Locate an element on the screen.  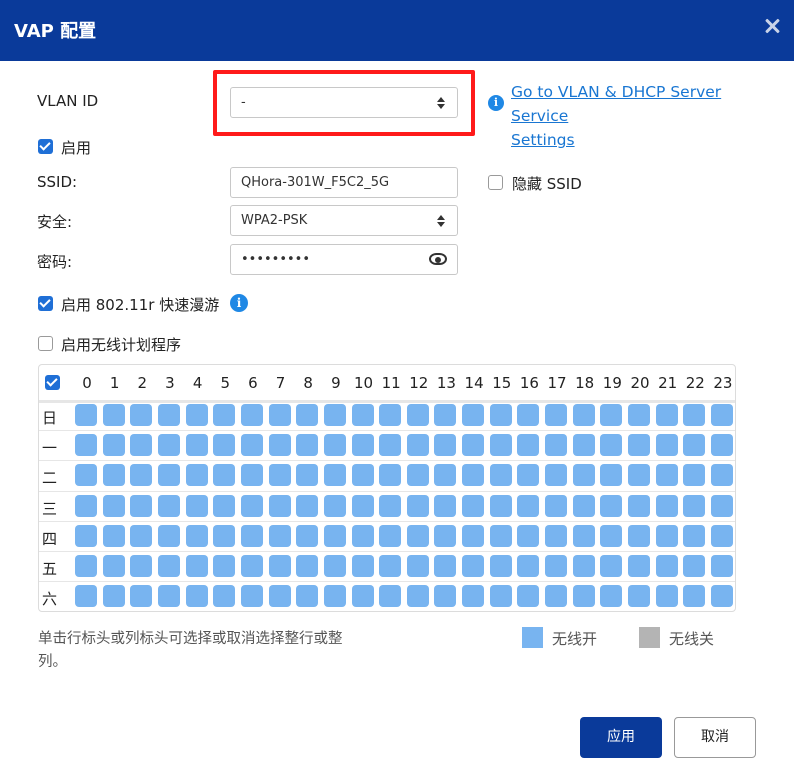
hour-header-5: 5 is located at coordinates (225, 383).